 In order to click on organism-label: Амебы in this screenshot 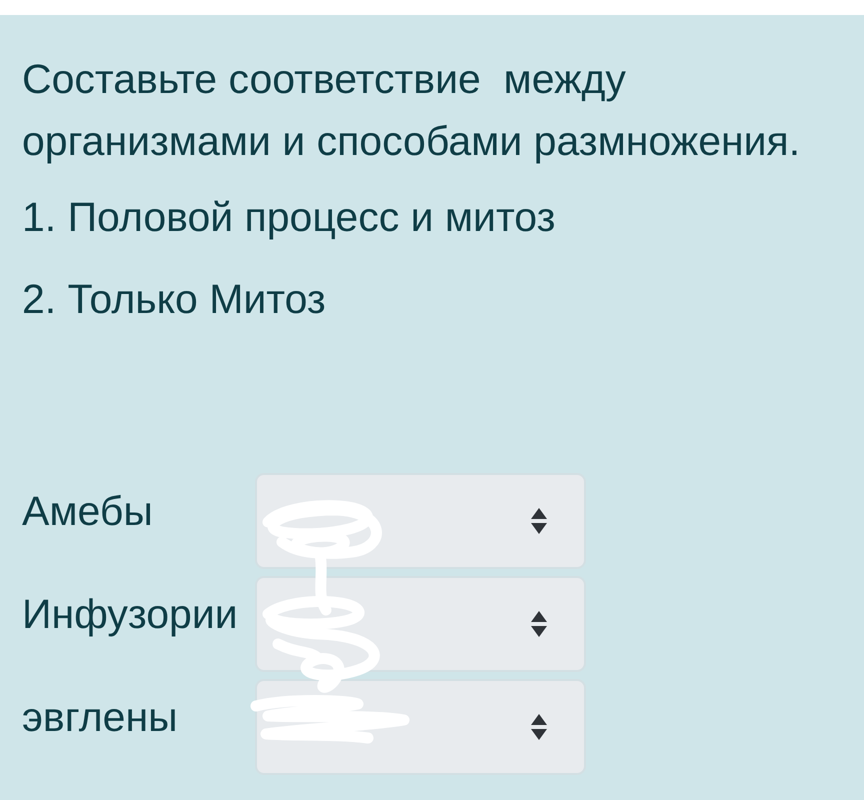, I will do `click(87, 511)`.